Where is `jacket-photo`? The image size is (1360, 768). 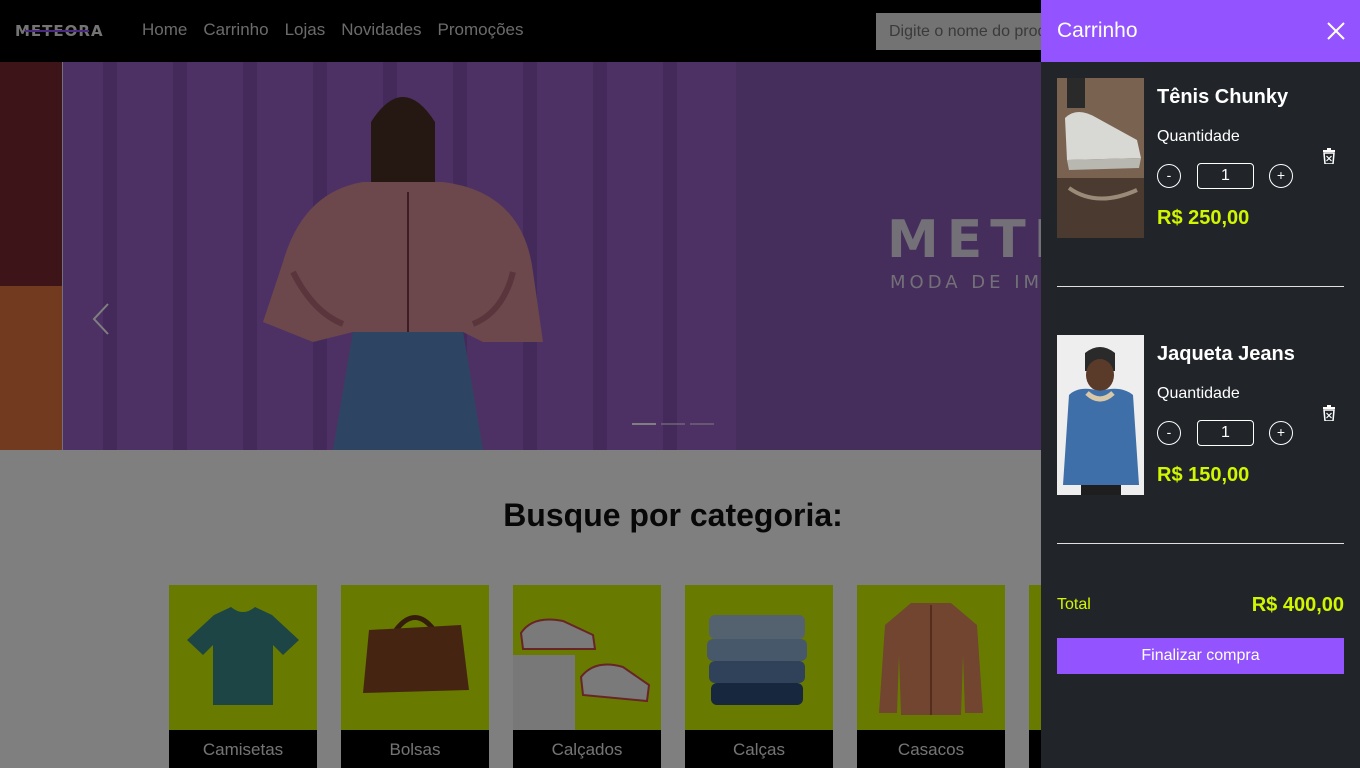 jacket-photo is located at coordinates (1100, 415).